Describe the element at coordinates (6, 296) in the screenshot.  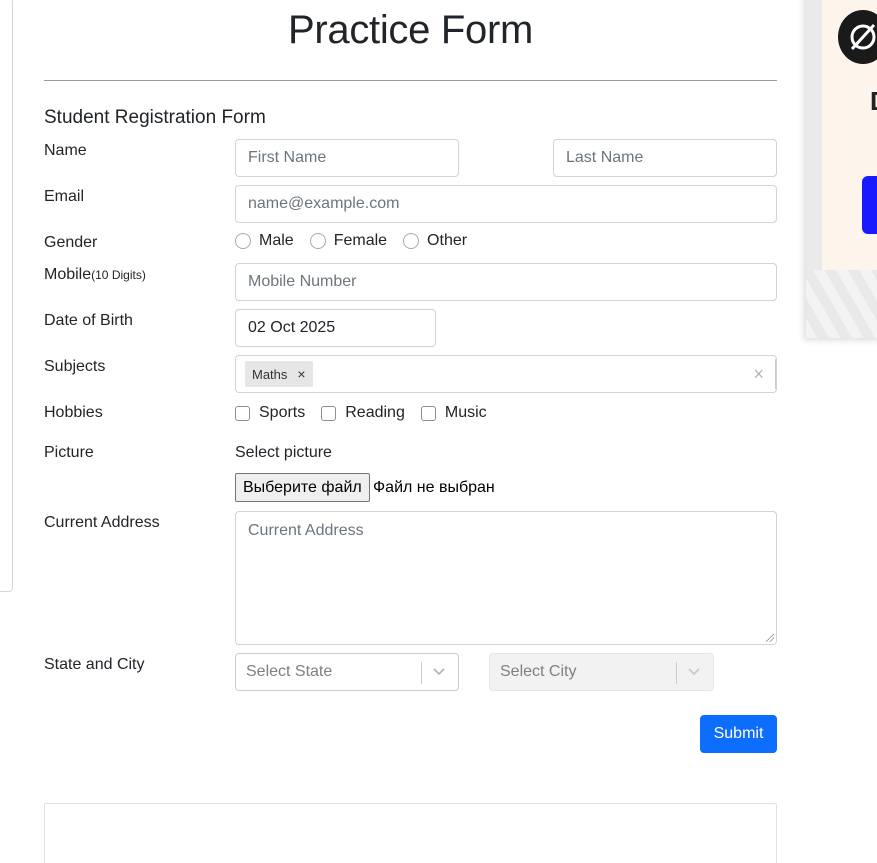
I see `left-sidebar-panel` at that location.